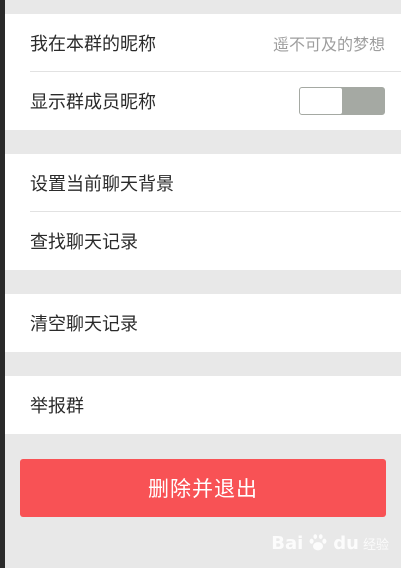 The width and height of the screenshot is (401, 568). Describe the element at coordinates (203, 101) in the screenshot. I see `show-member-nicknames-row: 显示群成员昵称` at that location.